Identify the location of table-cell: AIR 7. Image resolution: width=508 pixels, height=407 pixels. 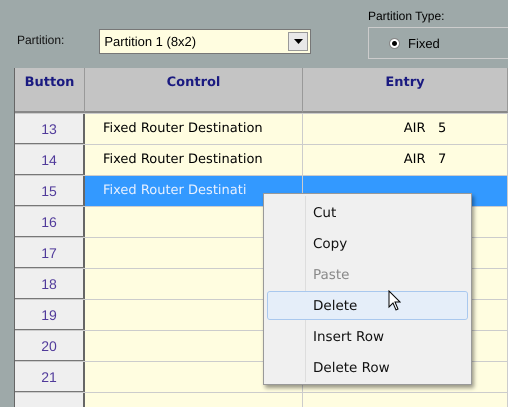
(405, 160).